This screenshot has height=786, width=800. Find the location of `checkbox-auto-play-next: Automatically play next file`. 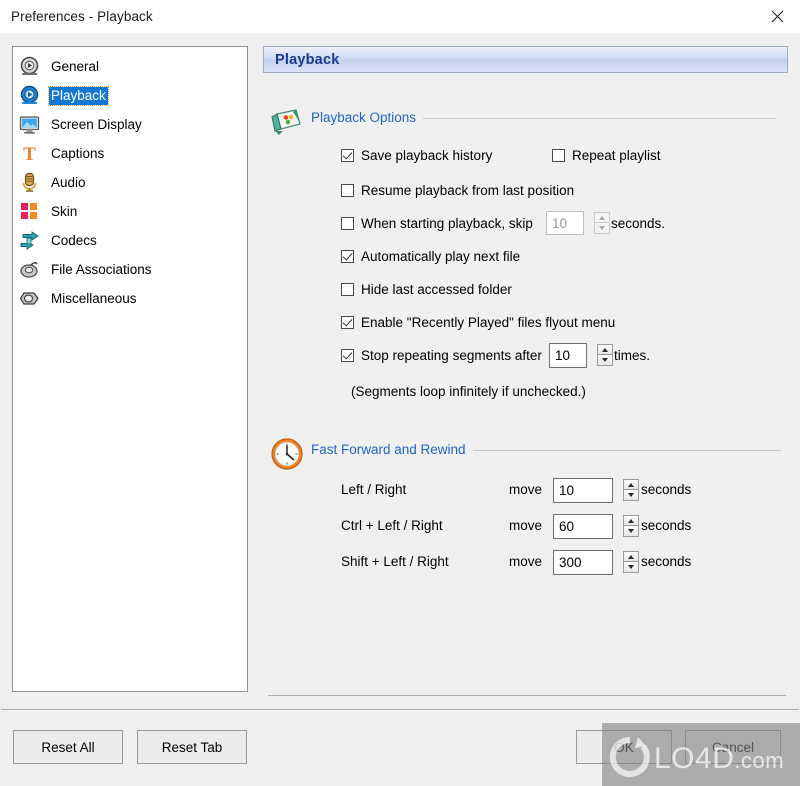

checkbox-auto-play-next: Automatically play next file is located at coordinates (430, 256).